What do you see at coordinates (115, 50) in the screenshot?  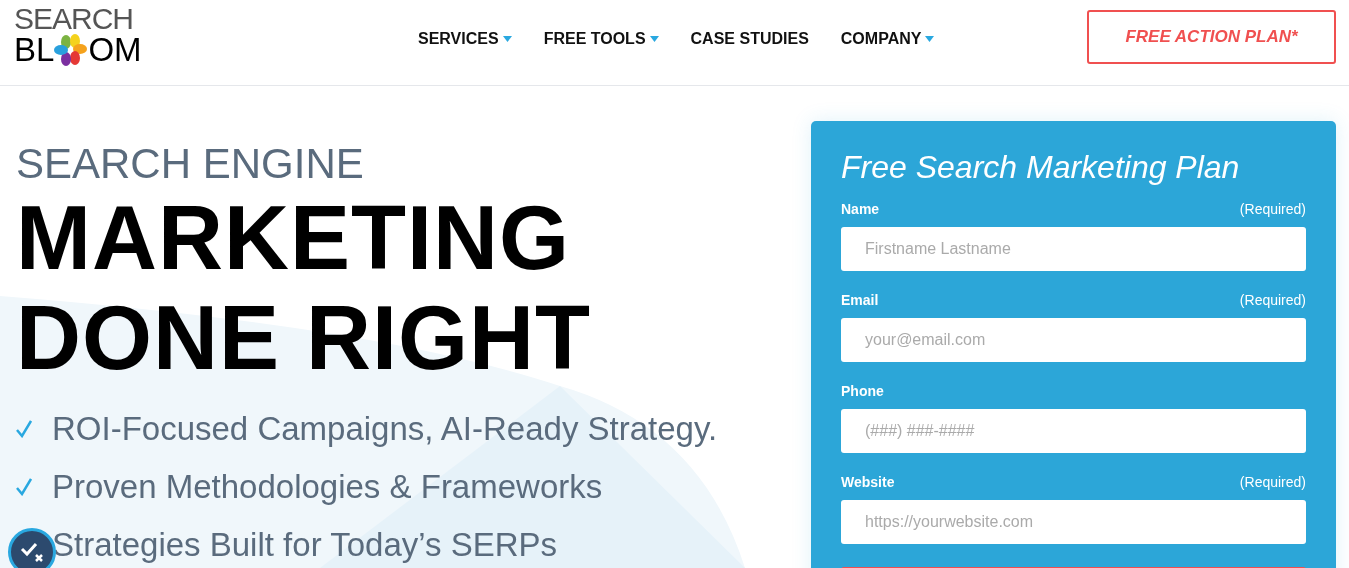 I see `logo-text: OM` at bounding box center [115, 50].